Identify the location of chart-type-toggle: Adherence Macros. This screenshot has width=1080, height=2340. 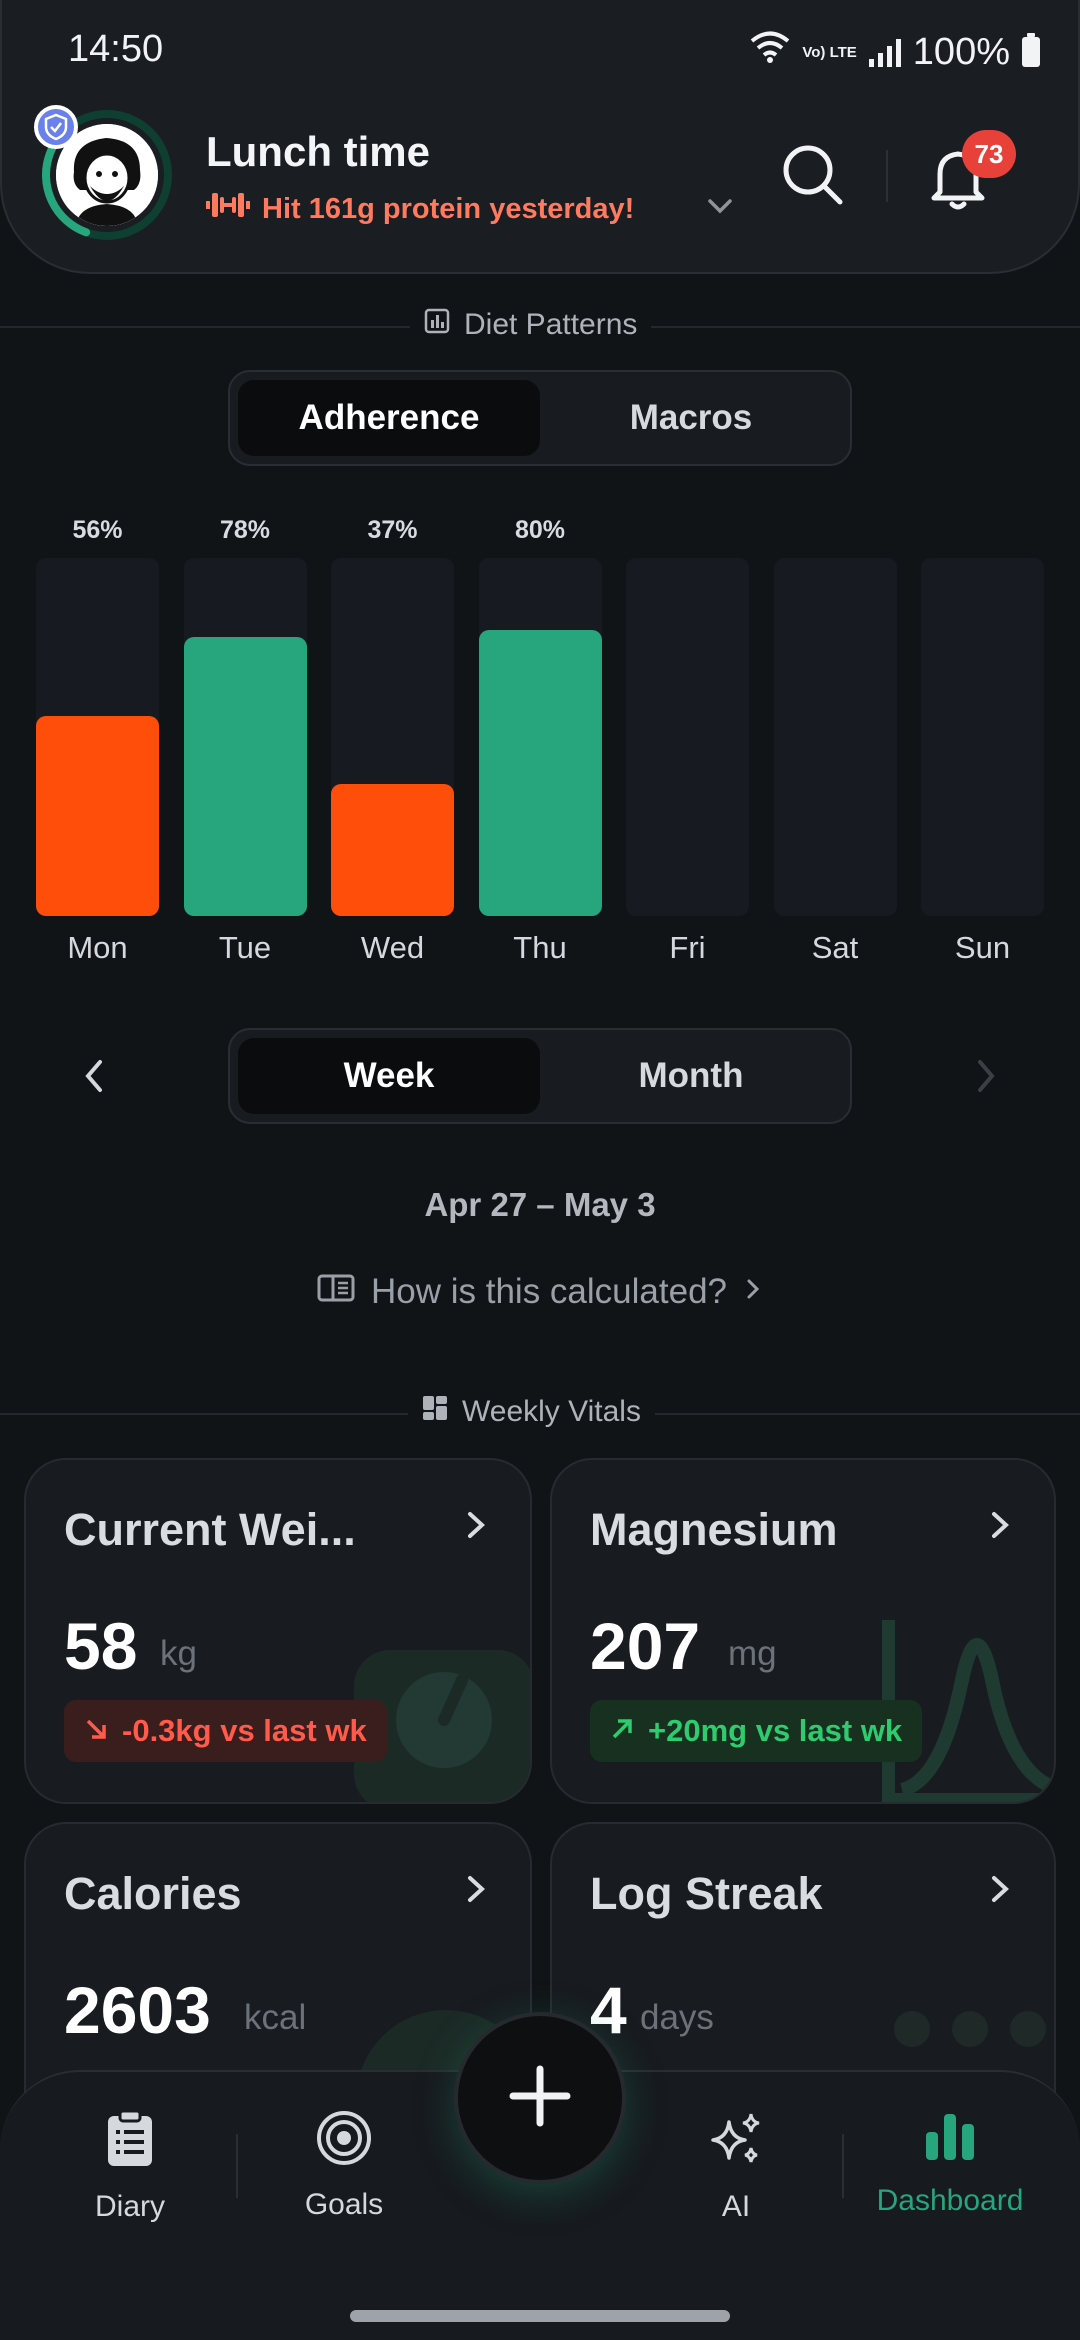
(540, 418).